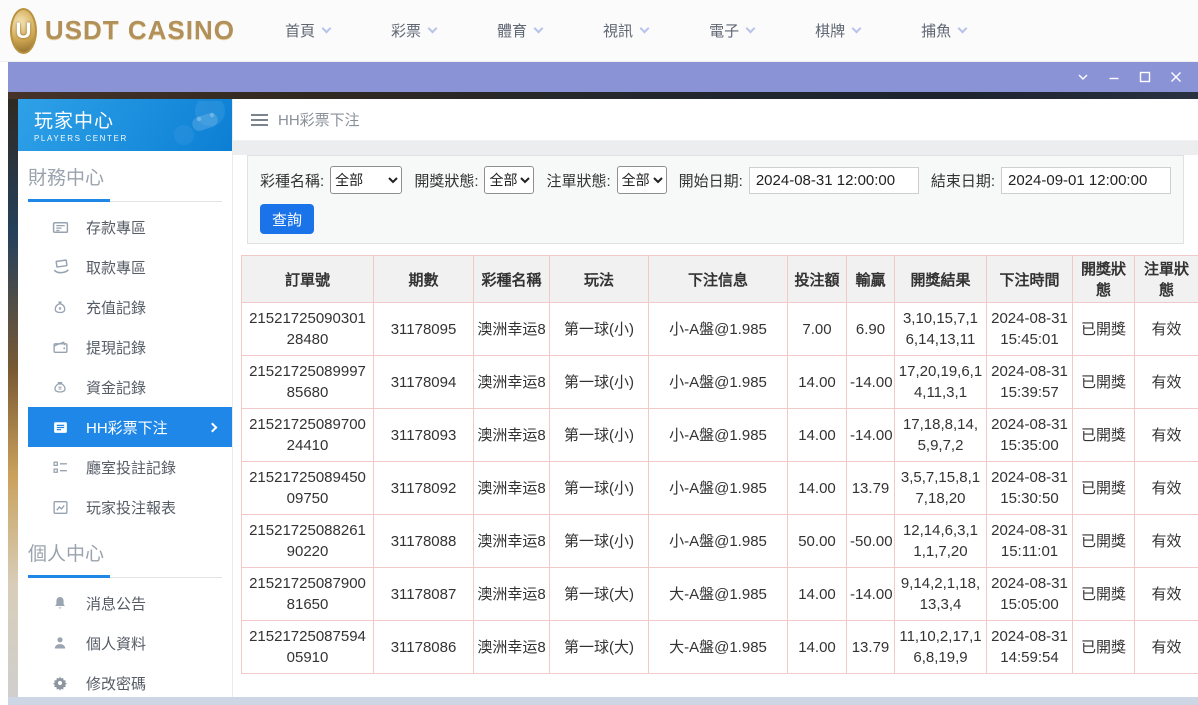 Image resolution: width=1198 pixels, height=705 pixels. I want to click on hamburger-menu-icon, so click(259, 119).